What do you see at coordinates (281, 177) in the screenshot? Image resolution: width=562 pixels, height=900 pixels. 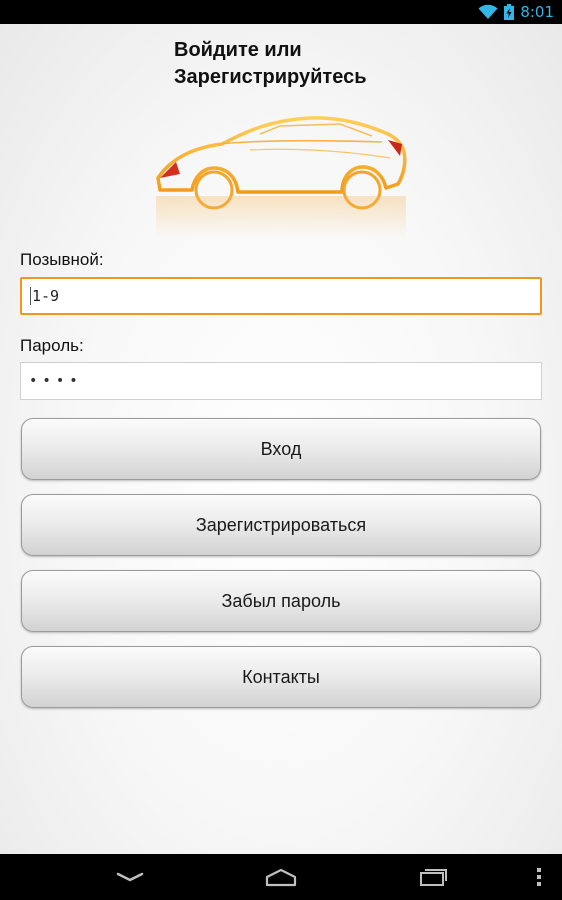 I see `car-outline-logo` at bounding box center [281, 177].